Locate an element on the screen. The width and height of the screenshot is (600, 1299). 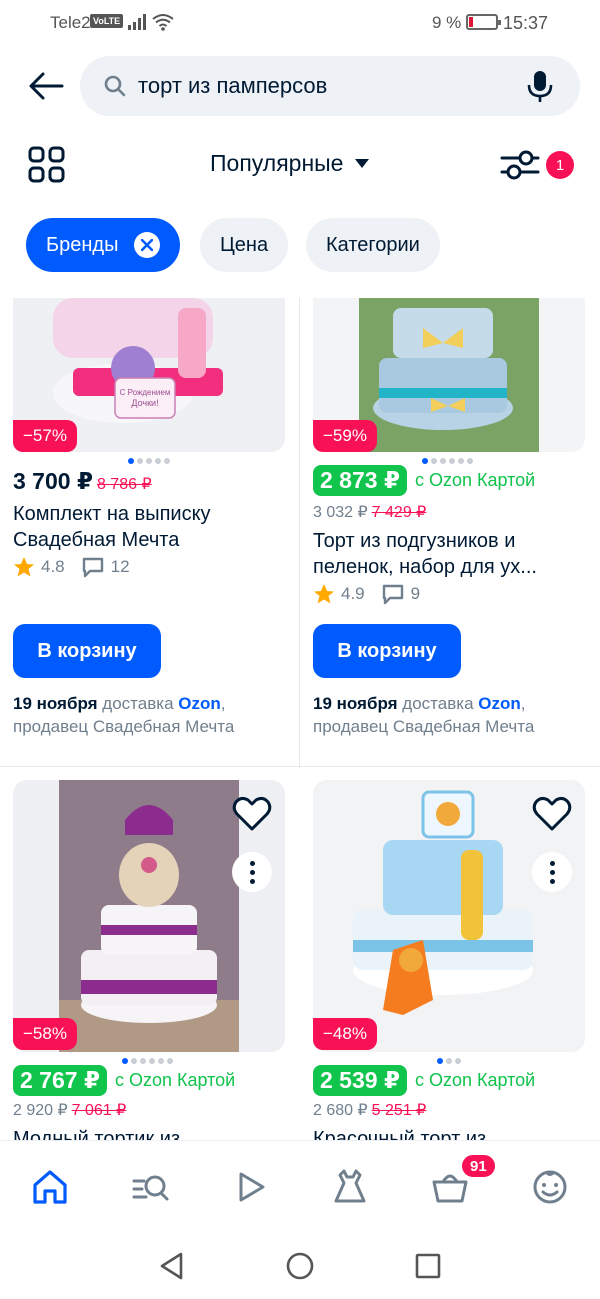
product-title: Комплект на выписку Свадебная Мечта is located at coordinates (149, 527).